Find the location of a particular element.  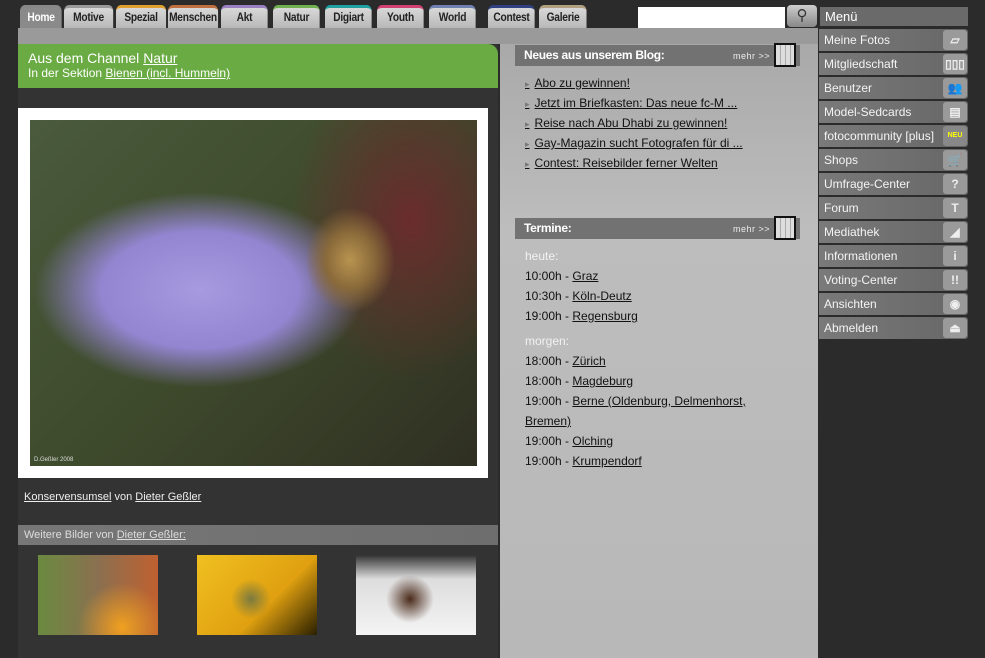

event-time: 10:00h - is located at coordinates (549, 276).